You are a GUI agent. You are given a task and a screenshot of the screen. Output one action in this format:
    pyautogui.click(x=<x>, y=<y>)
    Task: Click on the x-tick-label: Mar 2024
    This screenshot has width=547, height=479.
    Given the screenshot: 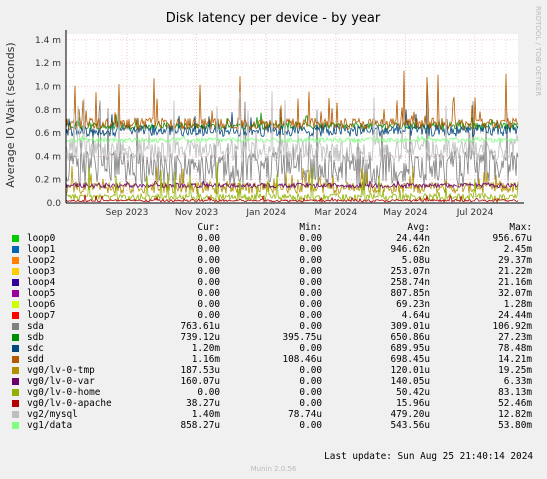 What is the action you would take?
    pyautogui.click(x=335, y=213)
    